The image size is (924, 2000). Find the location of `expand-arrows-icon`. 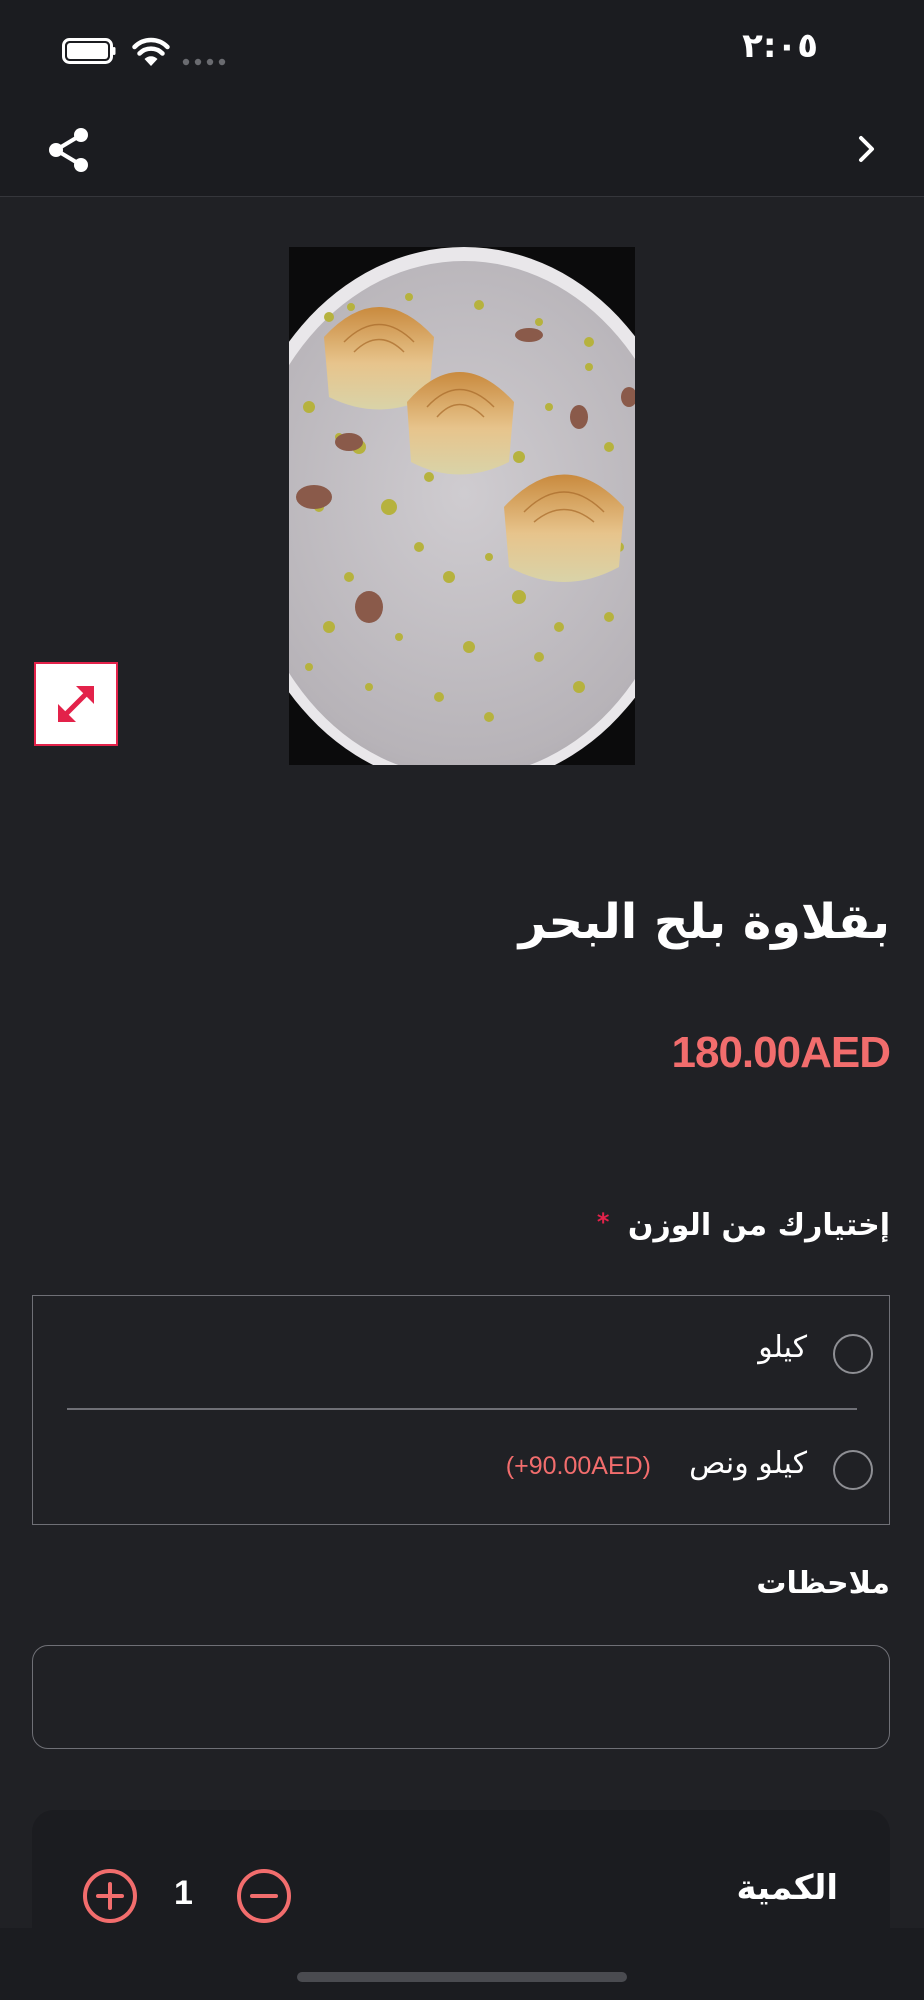

expand-arrows-icon is located at coordinates (76, 704).